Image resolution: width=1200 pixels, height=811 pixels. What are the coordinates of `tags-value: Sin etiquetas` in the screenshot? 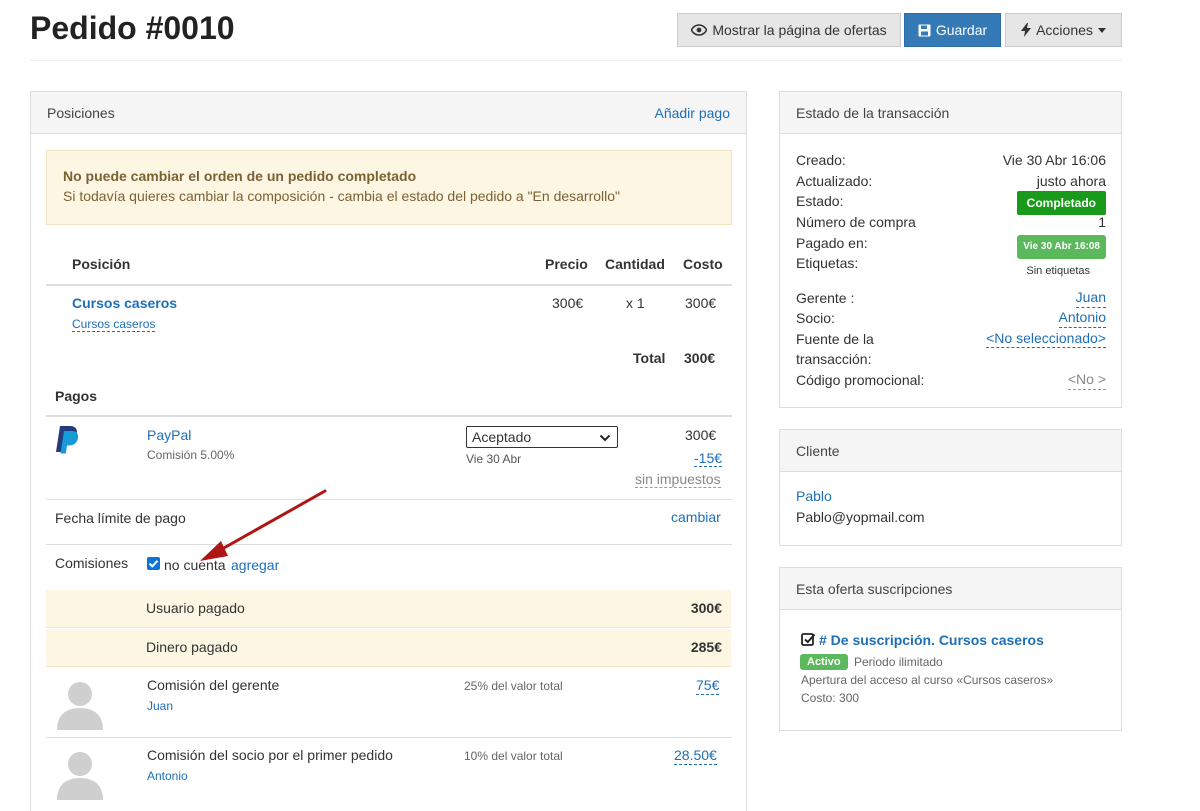 It's located at (1058, 271).